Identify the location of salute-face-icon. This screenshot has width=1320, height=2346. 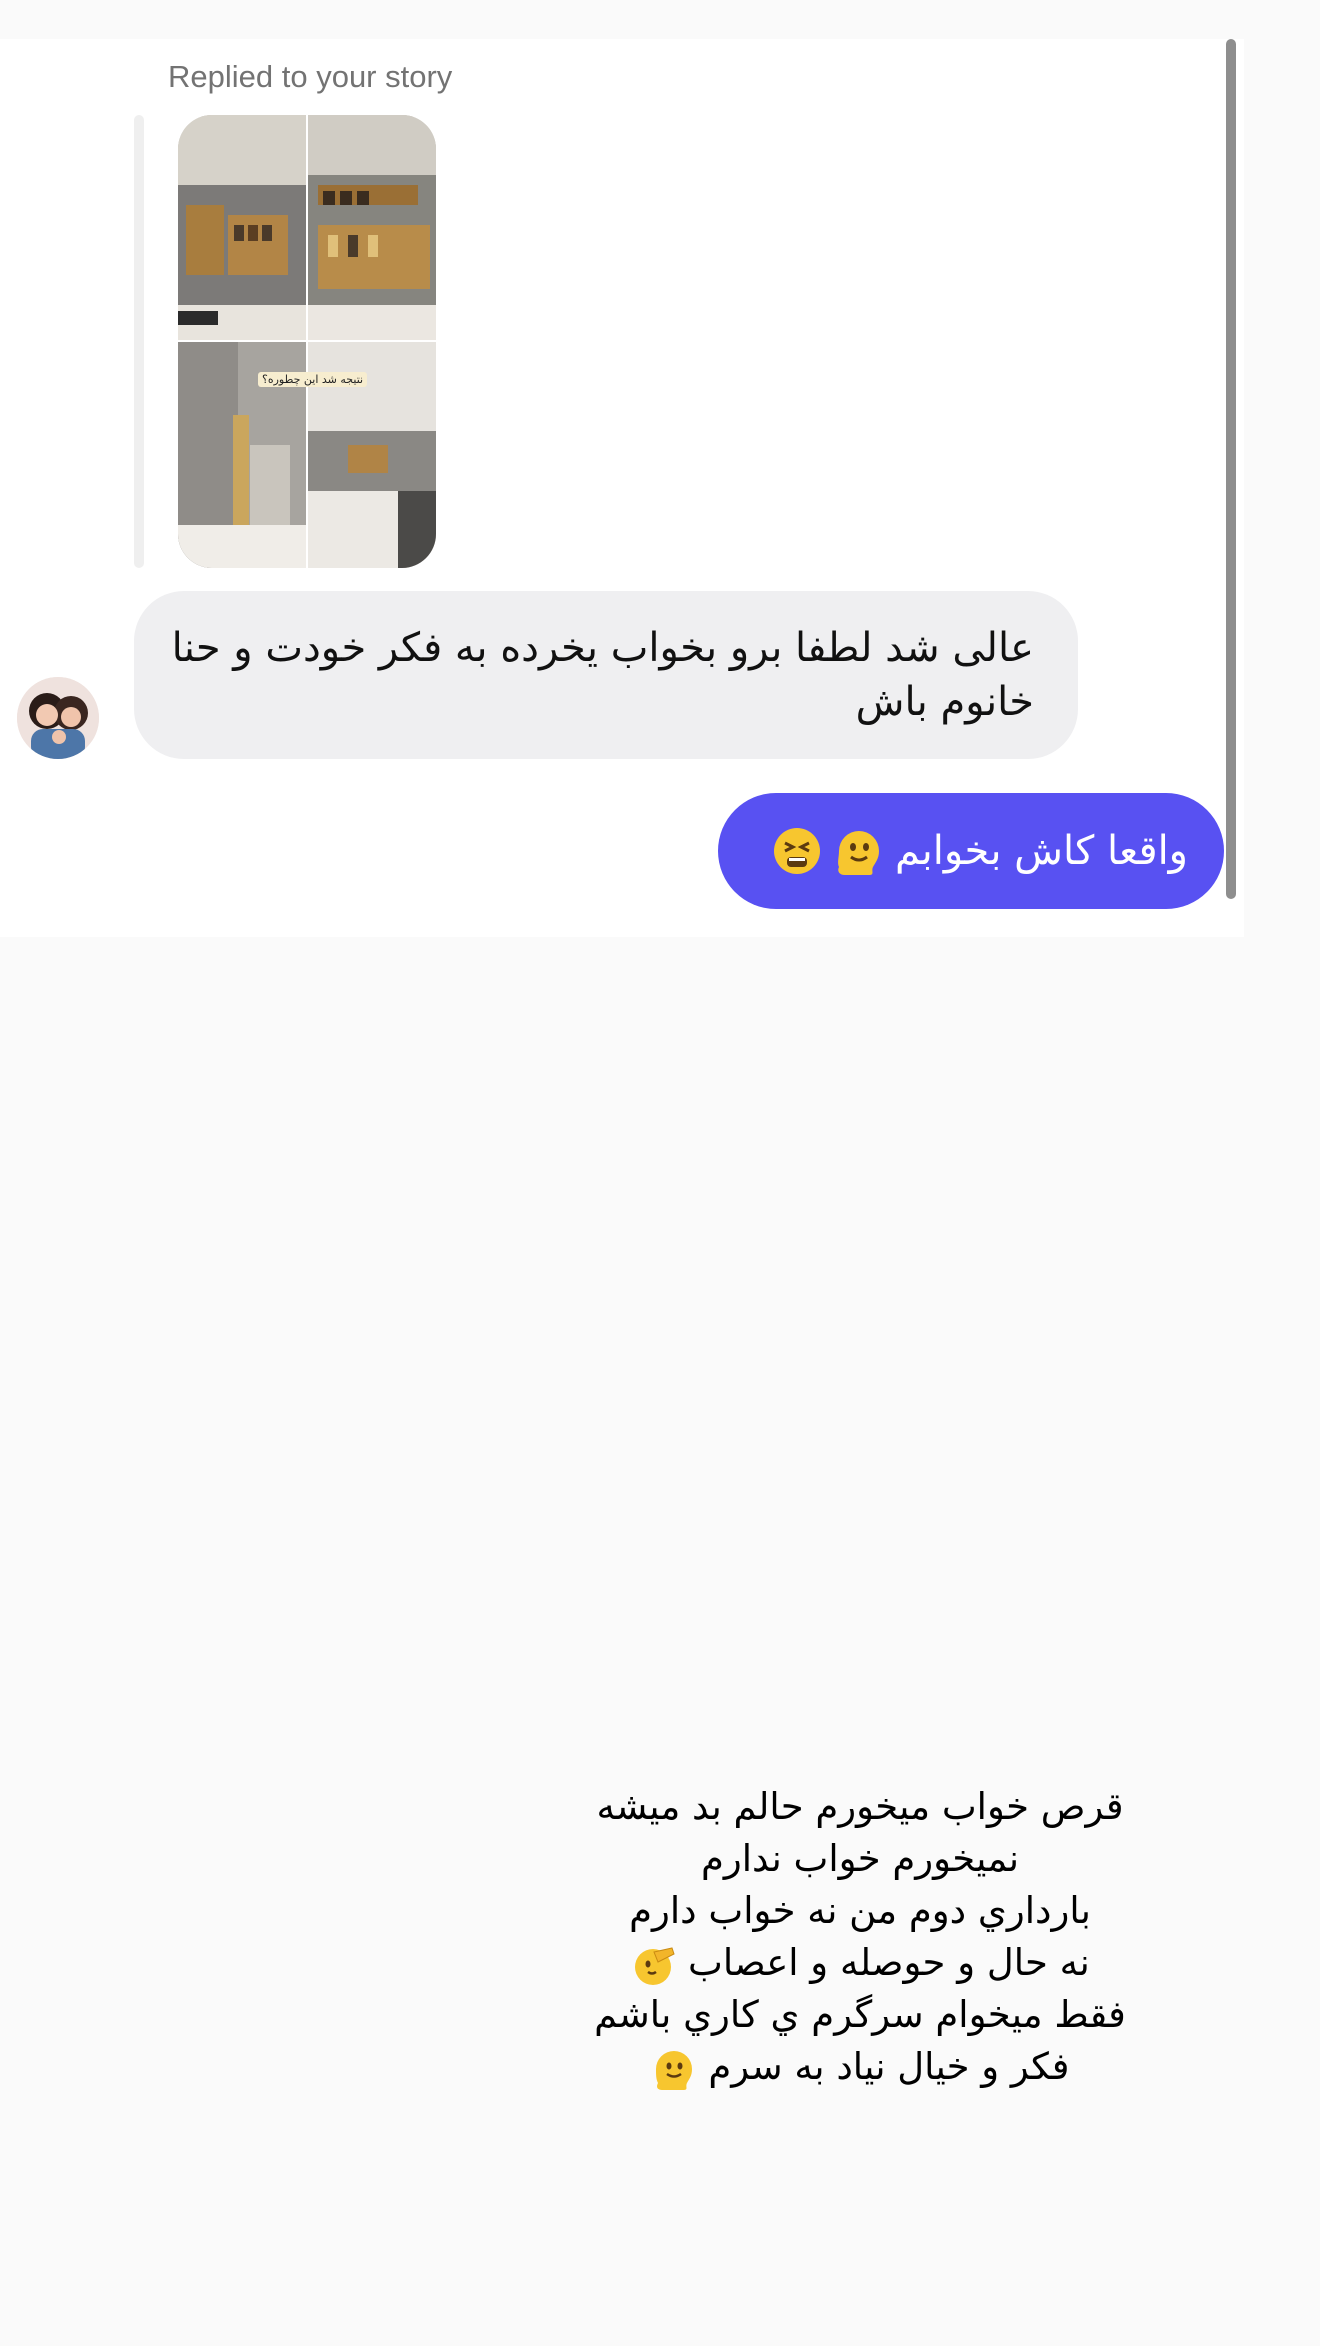
(653, 1965).